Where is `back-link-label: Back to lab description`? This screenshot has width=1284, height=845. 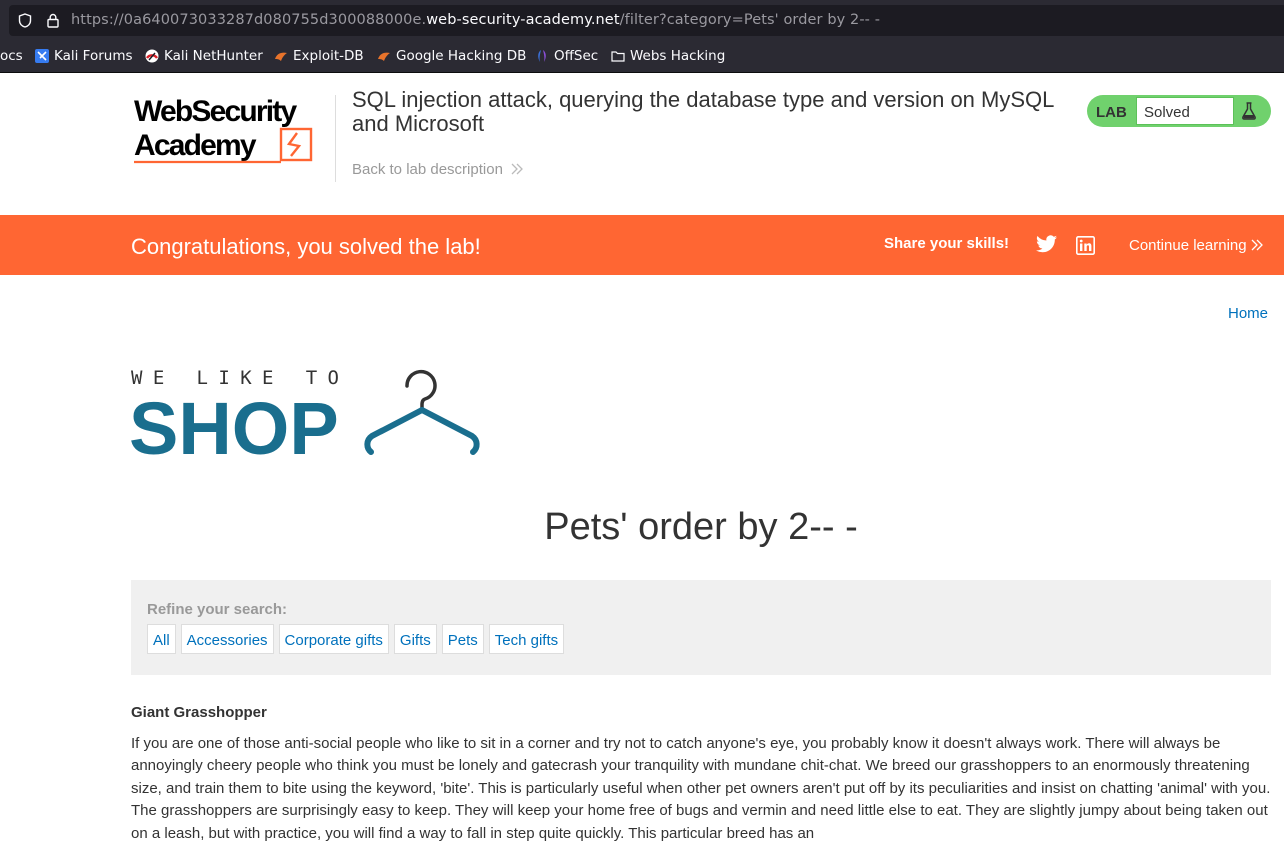 back-link-label: Back to lab description is located at coordinates (427, 169).